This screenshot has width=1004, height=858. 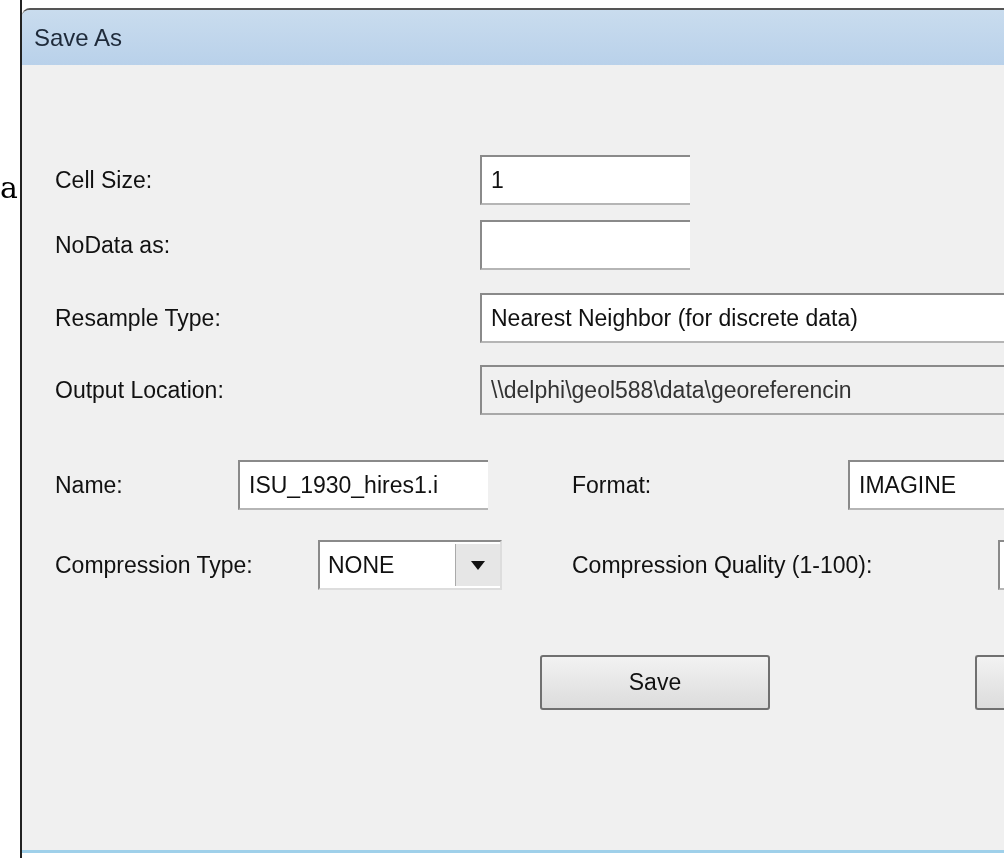 I want to click on window-title: Save As, so click(x=78, y=37).